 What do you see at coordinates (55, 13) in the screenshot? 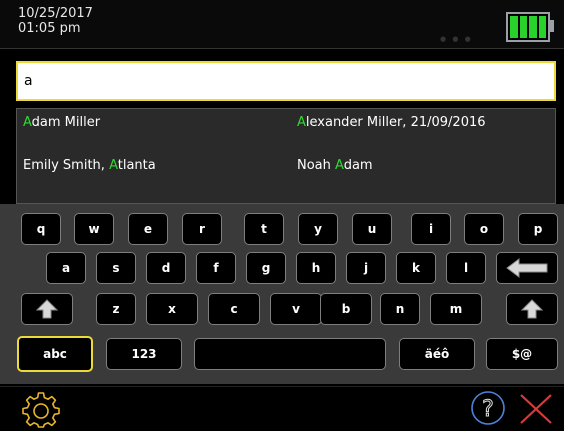
I see `date-label: 10/25/2017` at bounding box center [55, 13].